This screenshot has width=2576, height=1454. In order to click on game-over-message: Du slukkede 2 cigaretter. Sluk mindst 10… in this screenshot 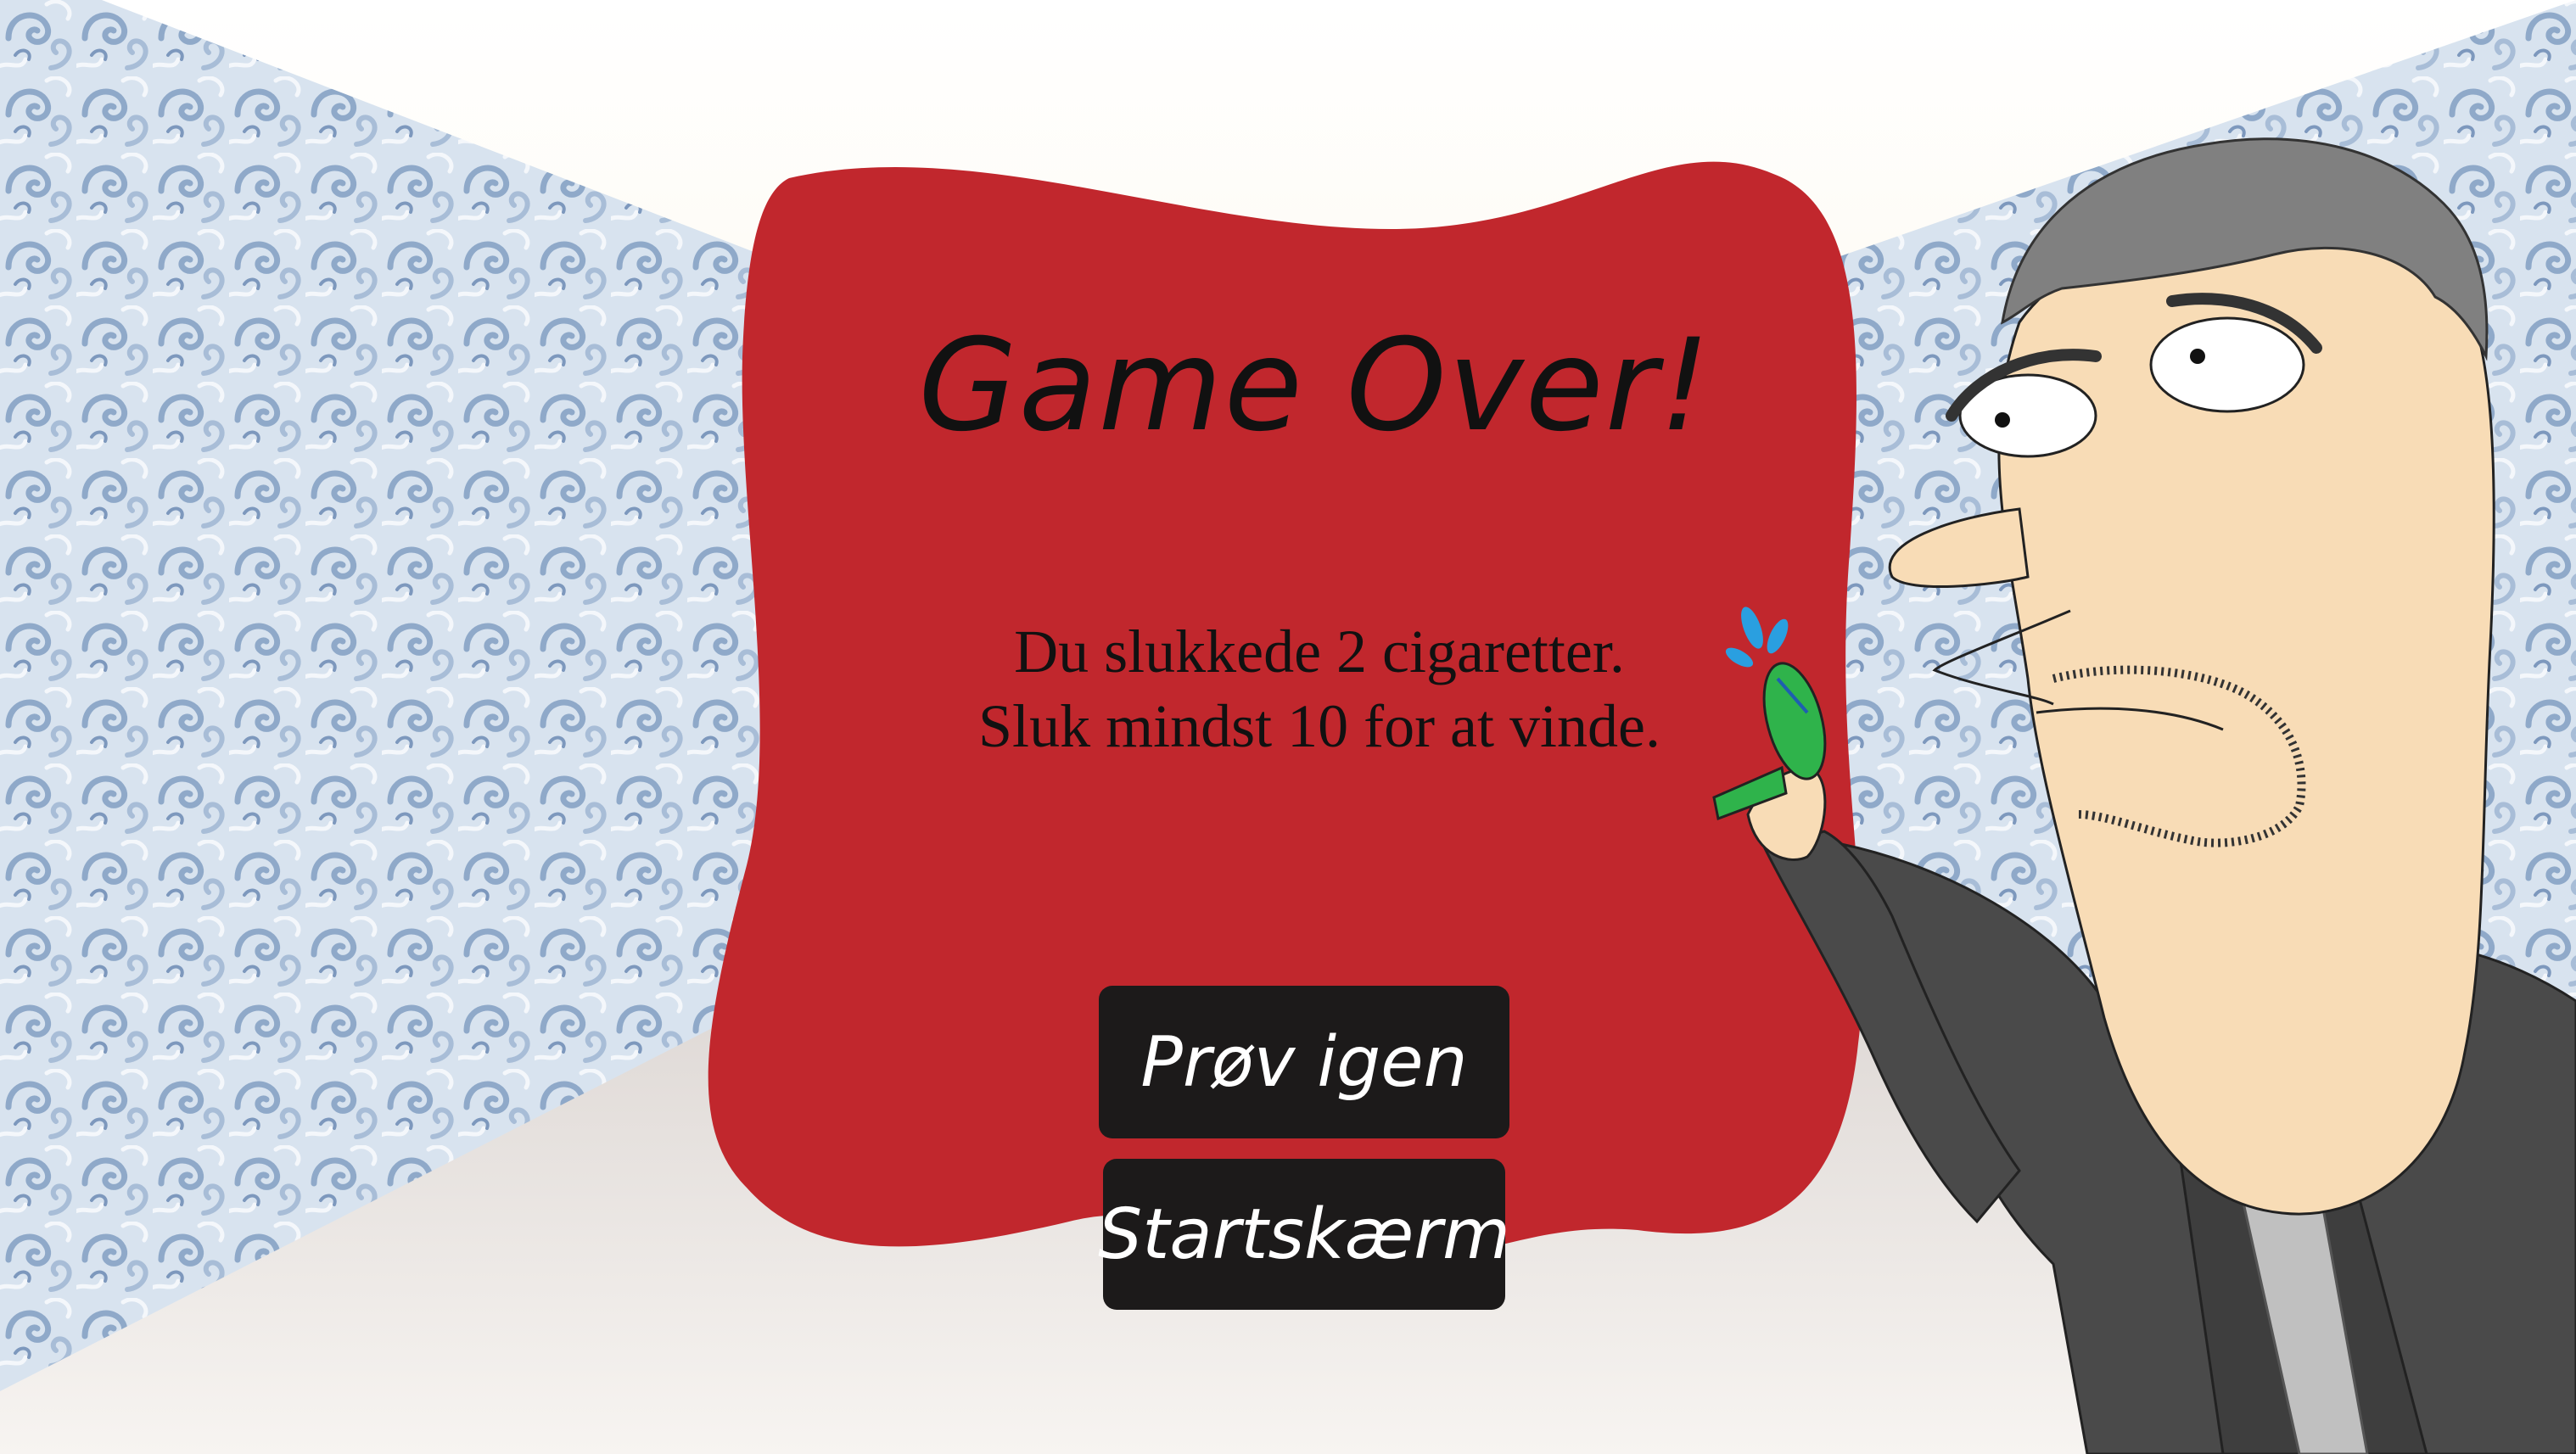, I will do `click(1319, 689)`.